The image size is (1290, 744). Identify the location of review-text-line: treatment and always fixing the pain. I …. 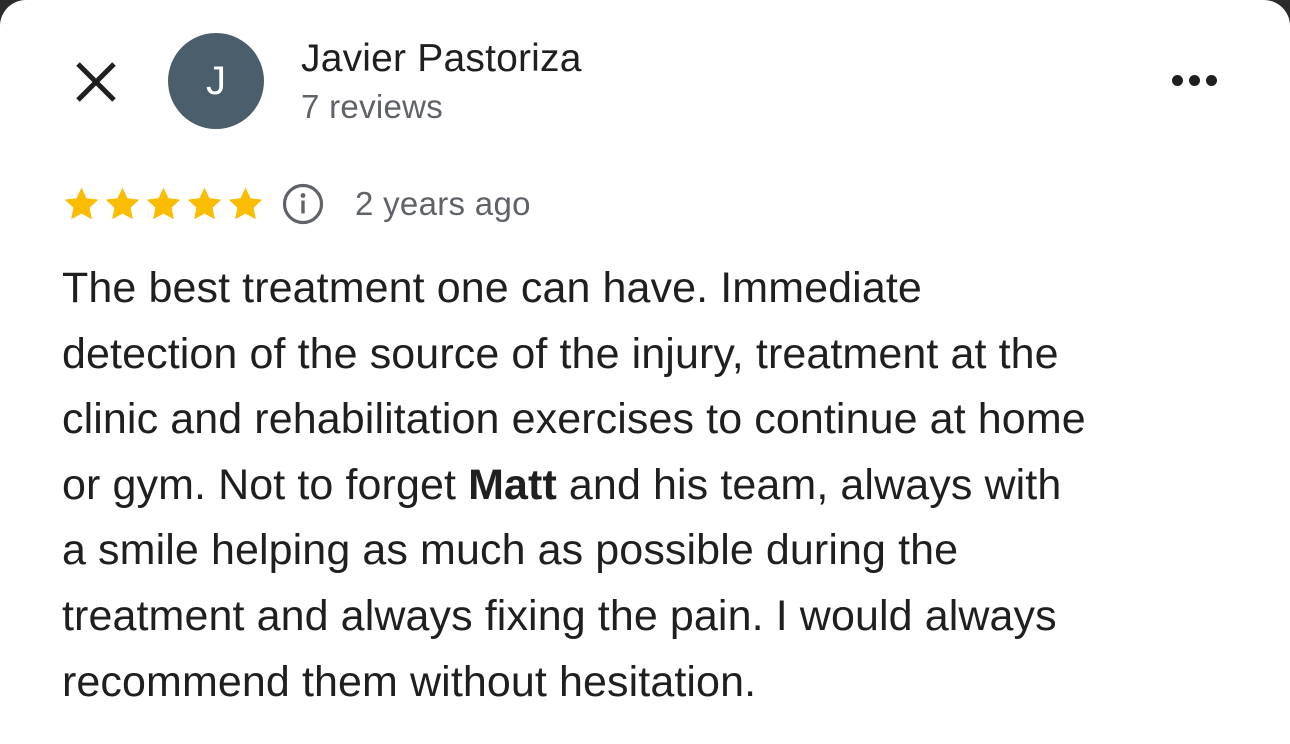
(652, 617).